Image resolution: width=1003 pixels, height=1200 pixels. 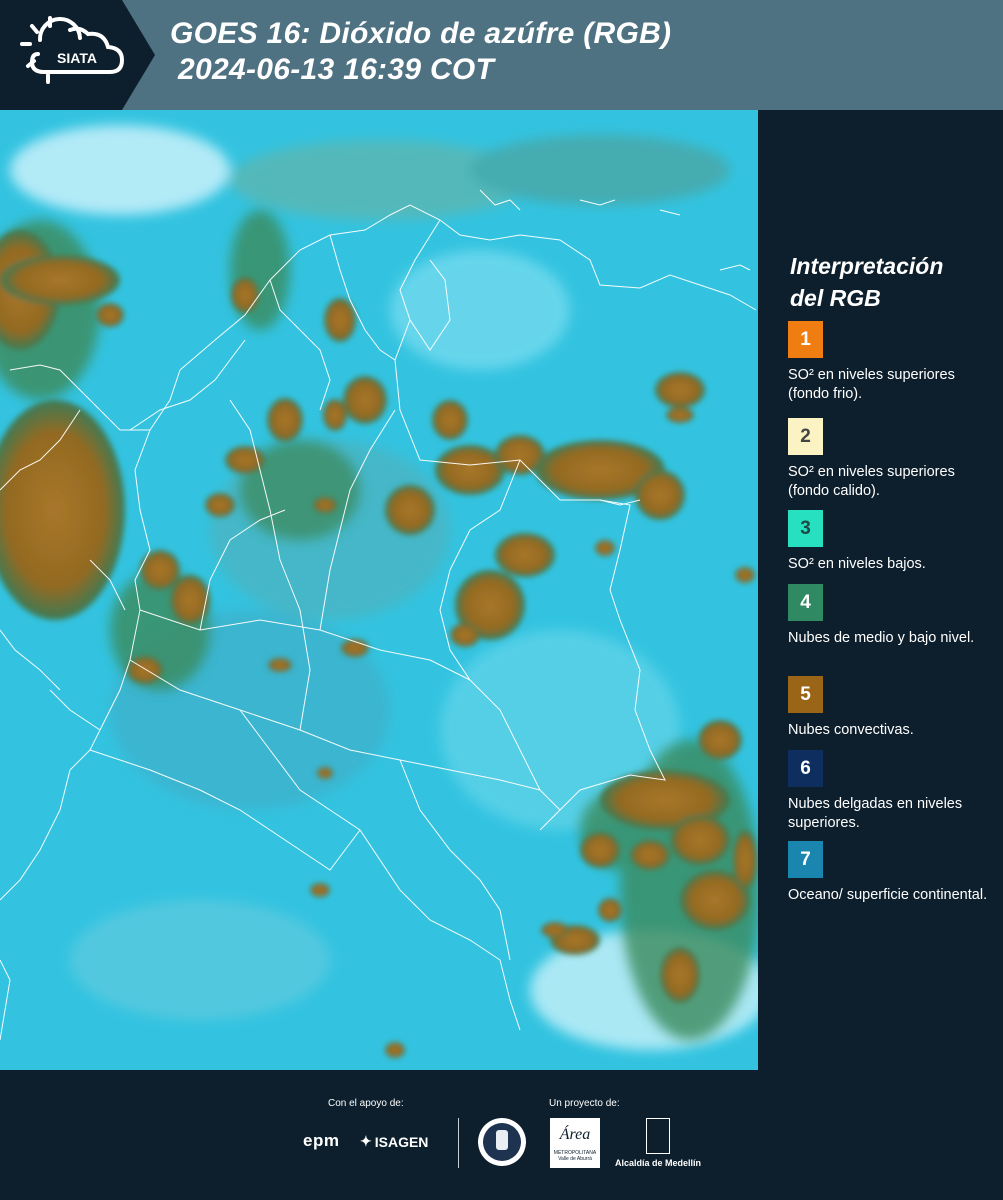 What do you see at coordinates (366, 1103) in the screenshot?
I see `support-label: Con el apoyo de:` at bounding box center [366, 1103].